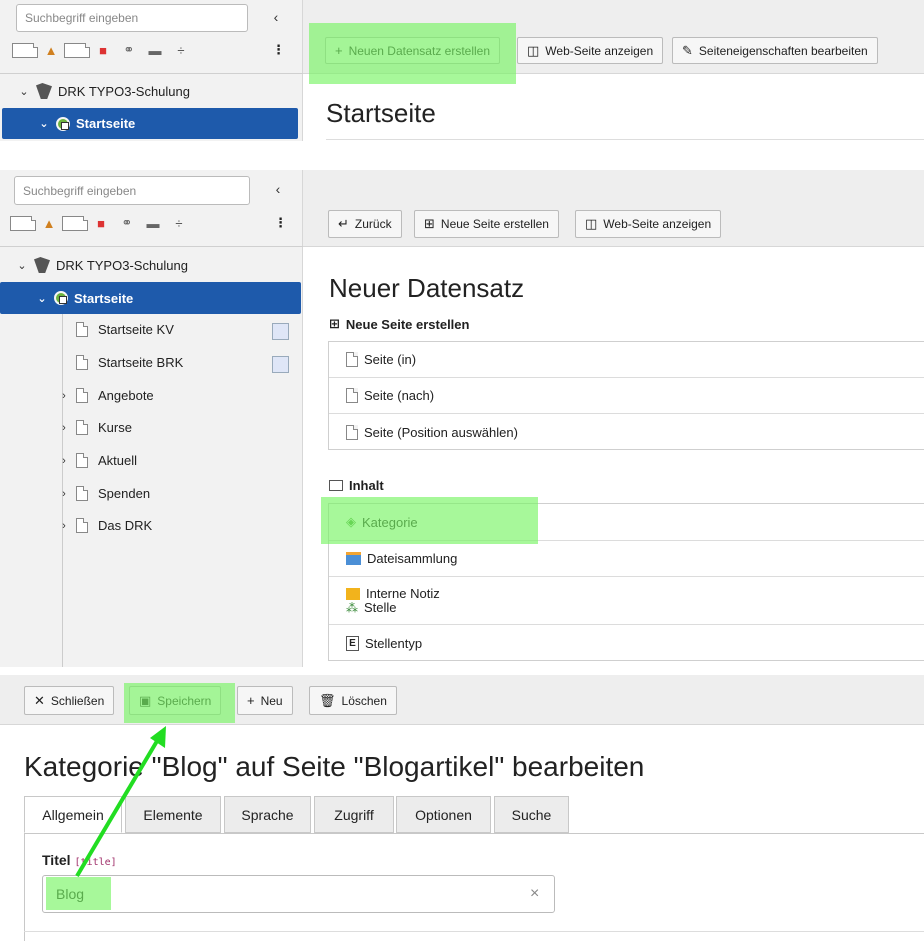  I want to click on arrow-head, so click(158, 737).